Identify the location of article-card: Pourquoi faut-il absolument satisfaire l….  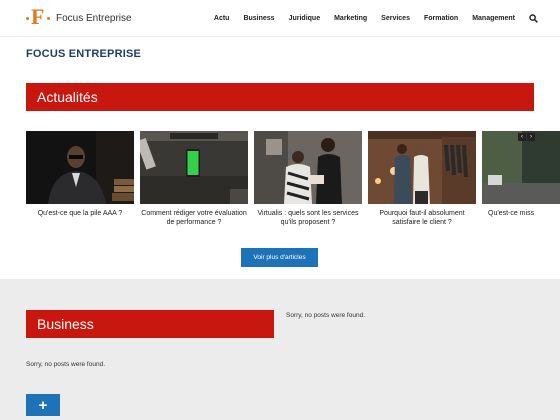
(422, 179).